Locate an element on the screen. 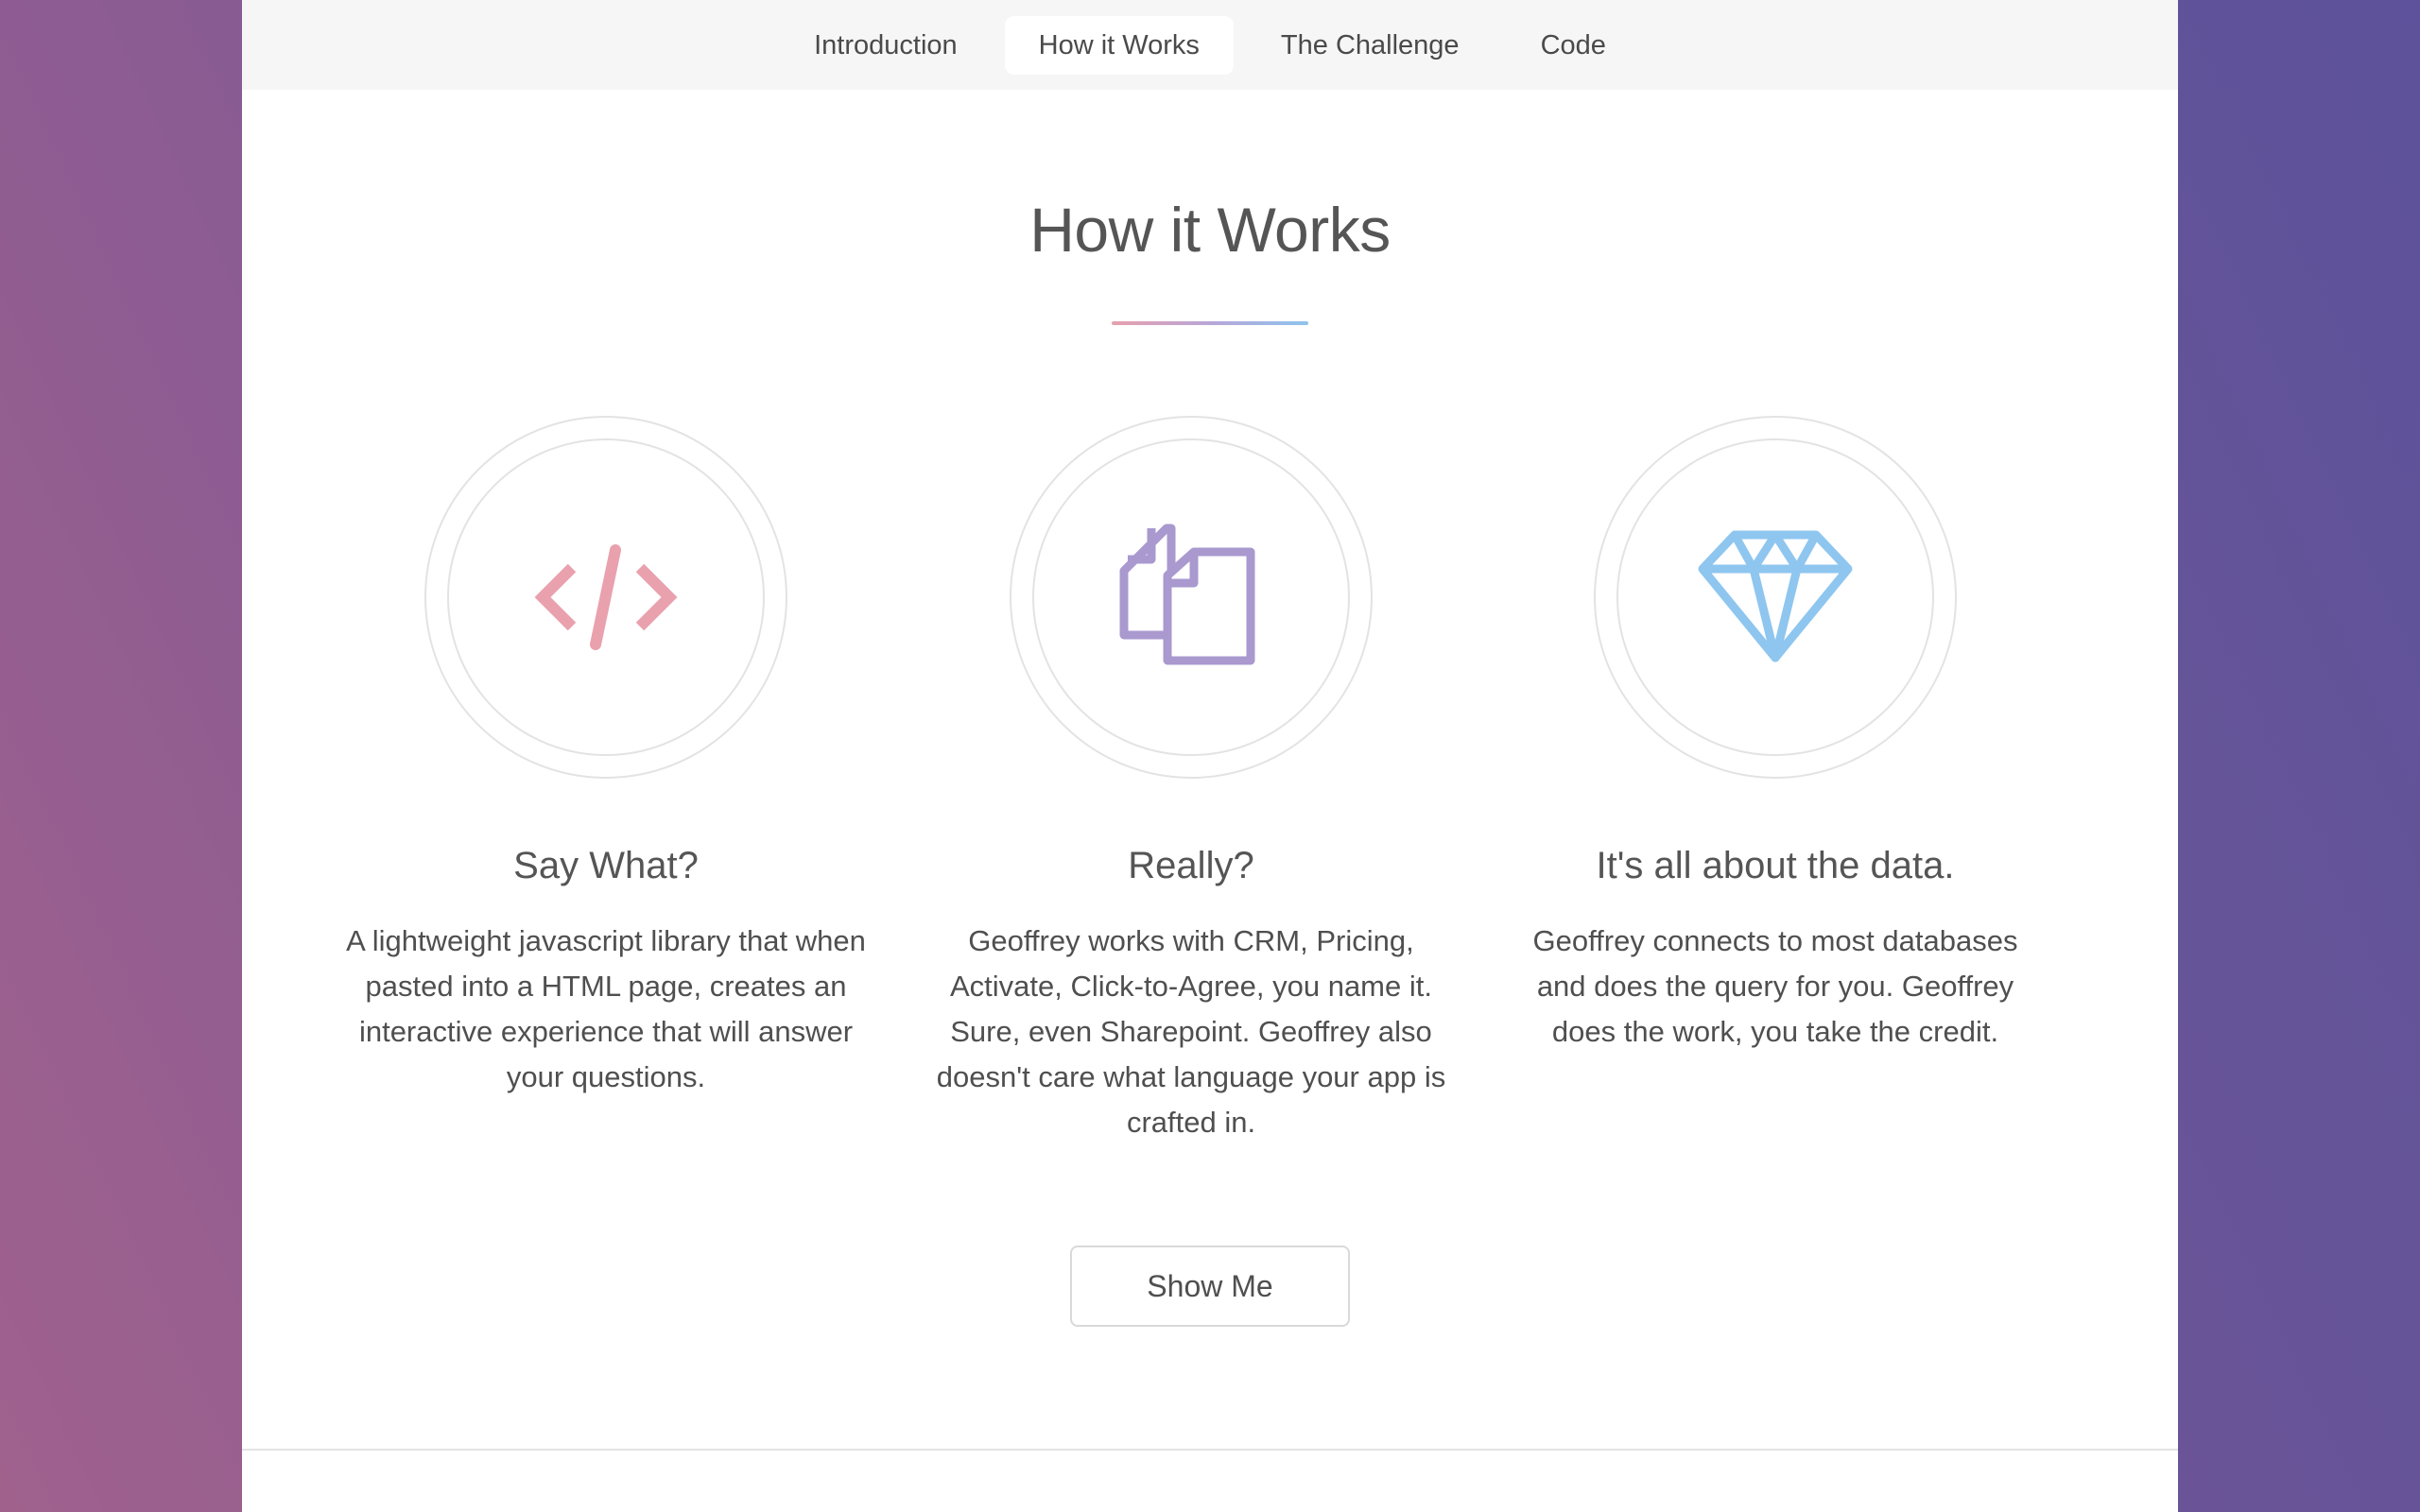  feature-heading: It's all about the data. is located at coordinates (1775, 865).